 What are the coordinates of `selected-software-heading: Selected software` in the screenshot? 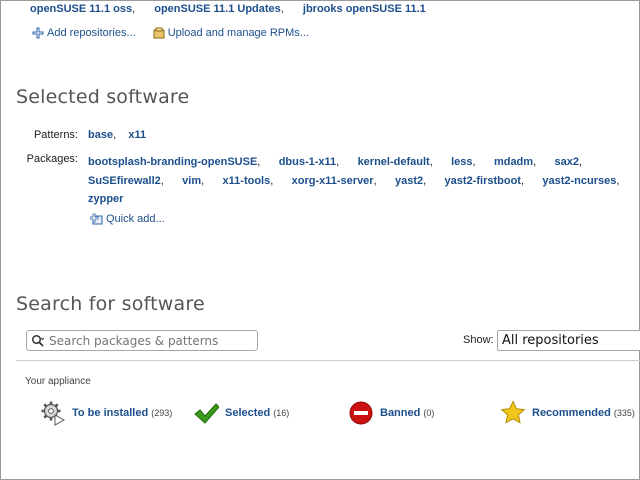 It's located at (103, 97).